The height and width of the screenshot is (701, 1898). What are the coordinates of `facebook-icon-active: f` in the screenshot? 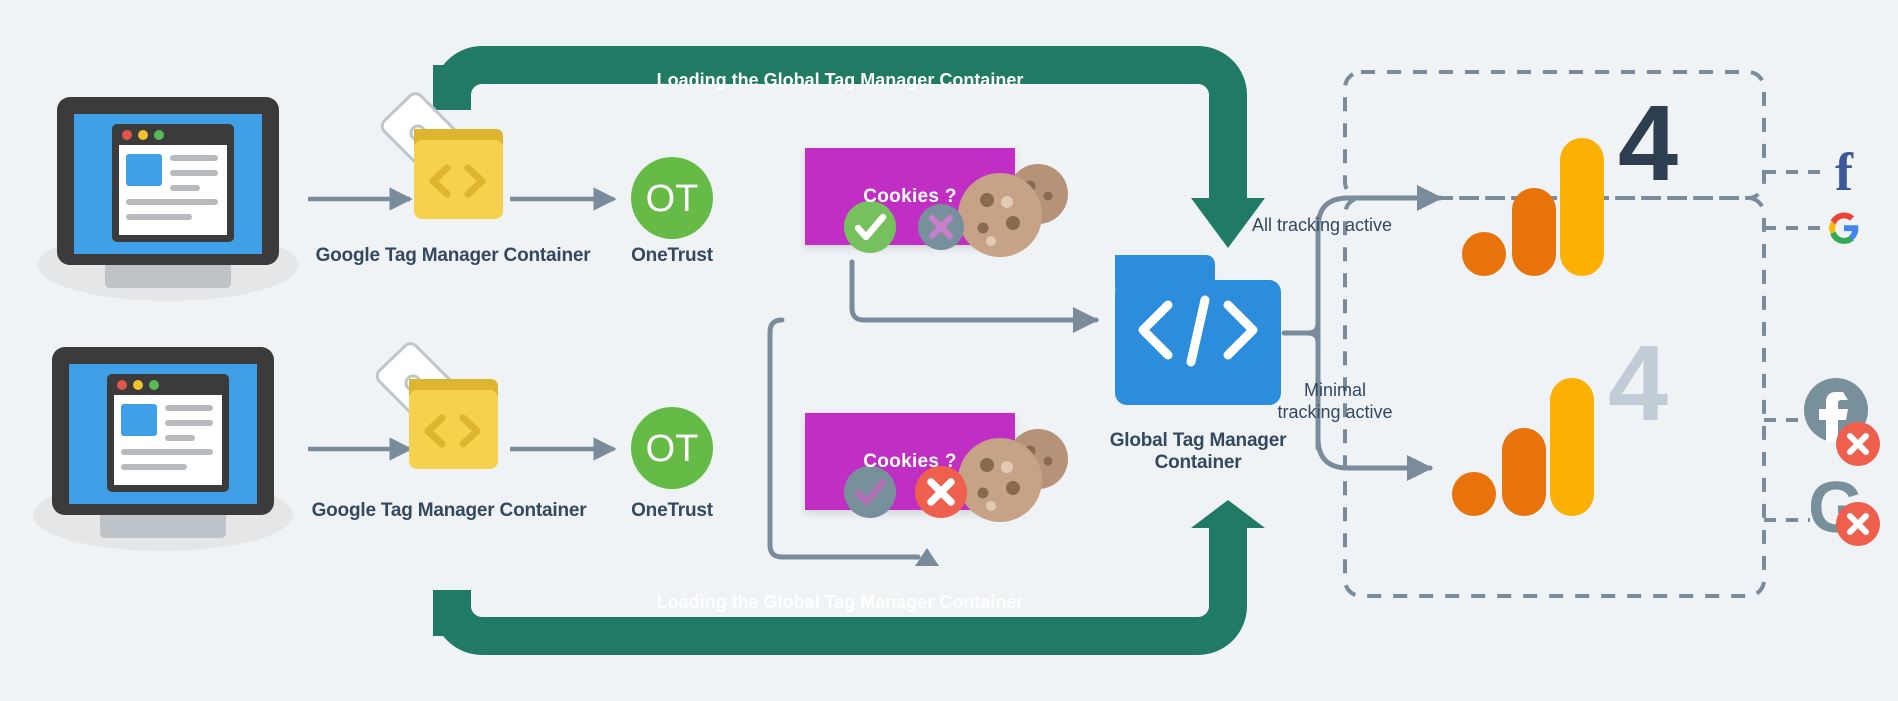 It's located at (1844, 172).